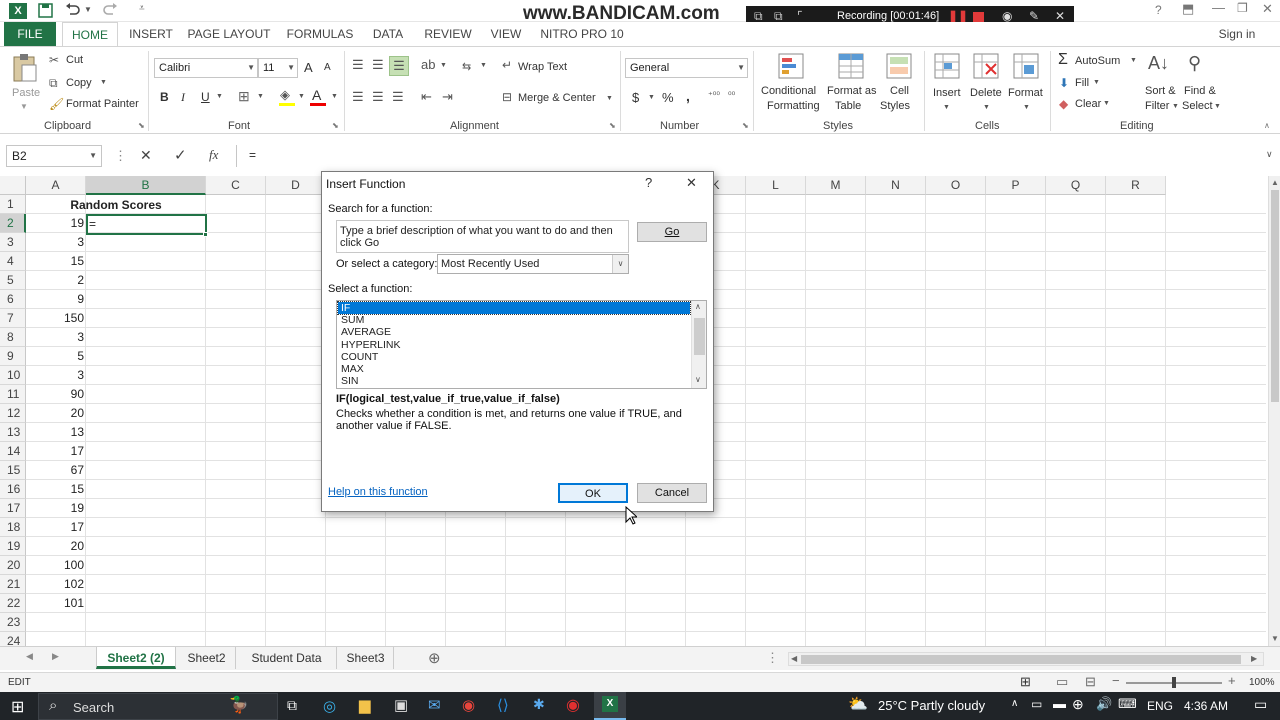 The image size is (1280, 720). Describe the element at coordinates (136, 658) in the screenshot. I see `sheet-tab-active: Sheet2 (2)` at that location.